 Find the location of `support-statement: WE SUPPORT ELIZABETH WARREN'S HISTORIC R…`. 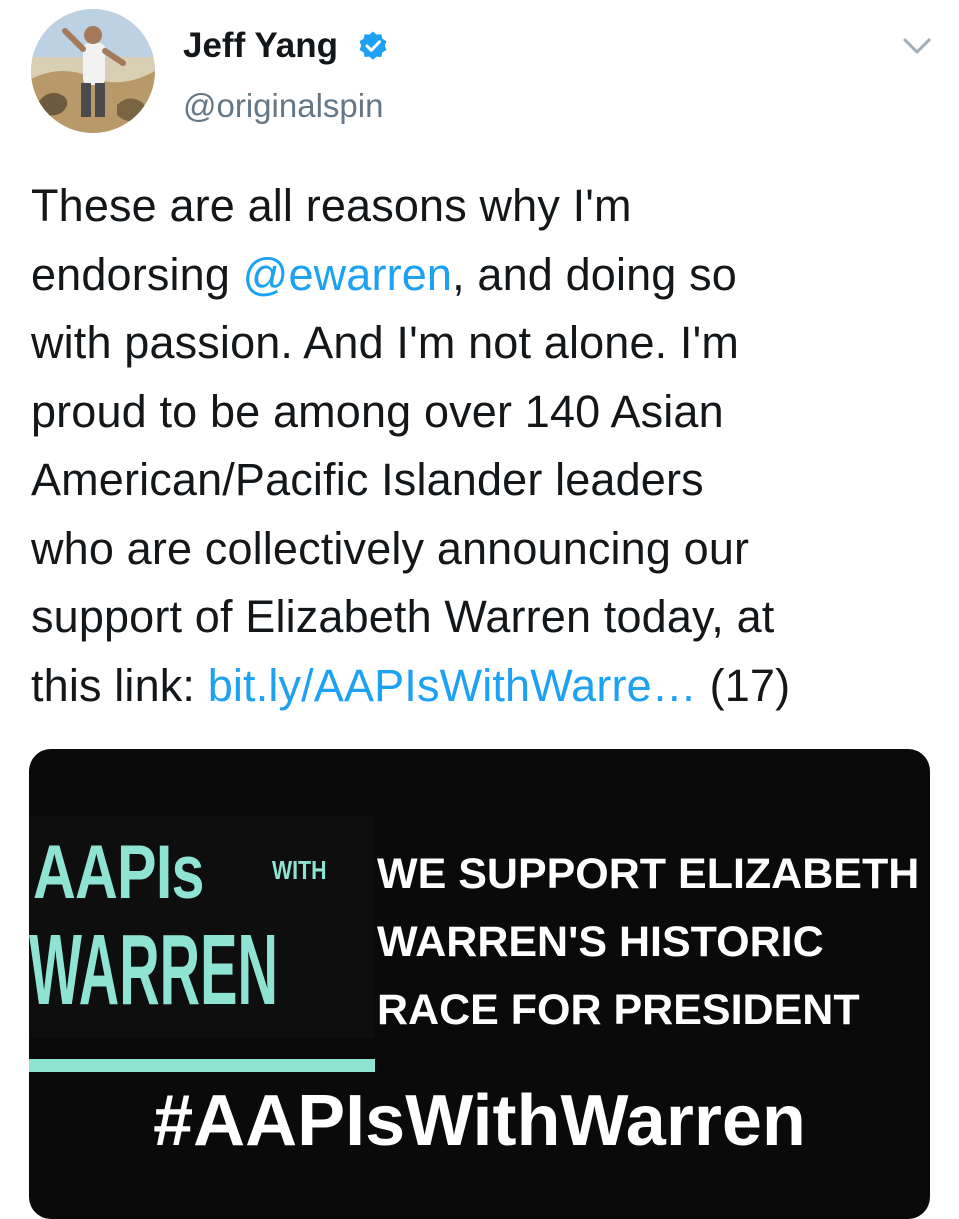

support-statement: WE SUPPORT ELIZABETH WARREN'S HISTORIC R… is located at coordinates (648, 942).